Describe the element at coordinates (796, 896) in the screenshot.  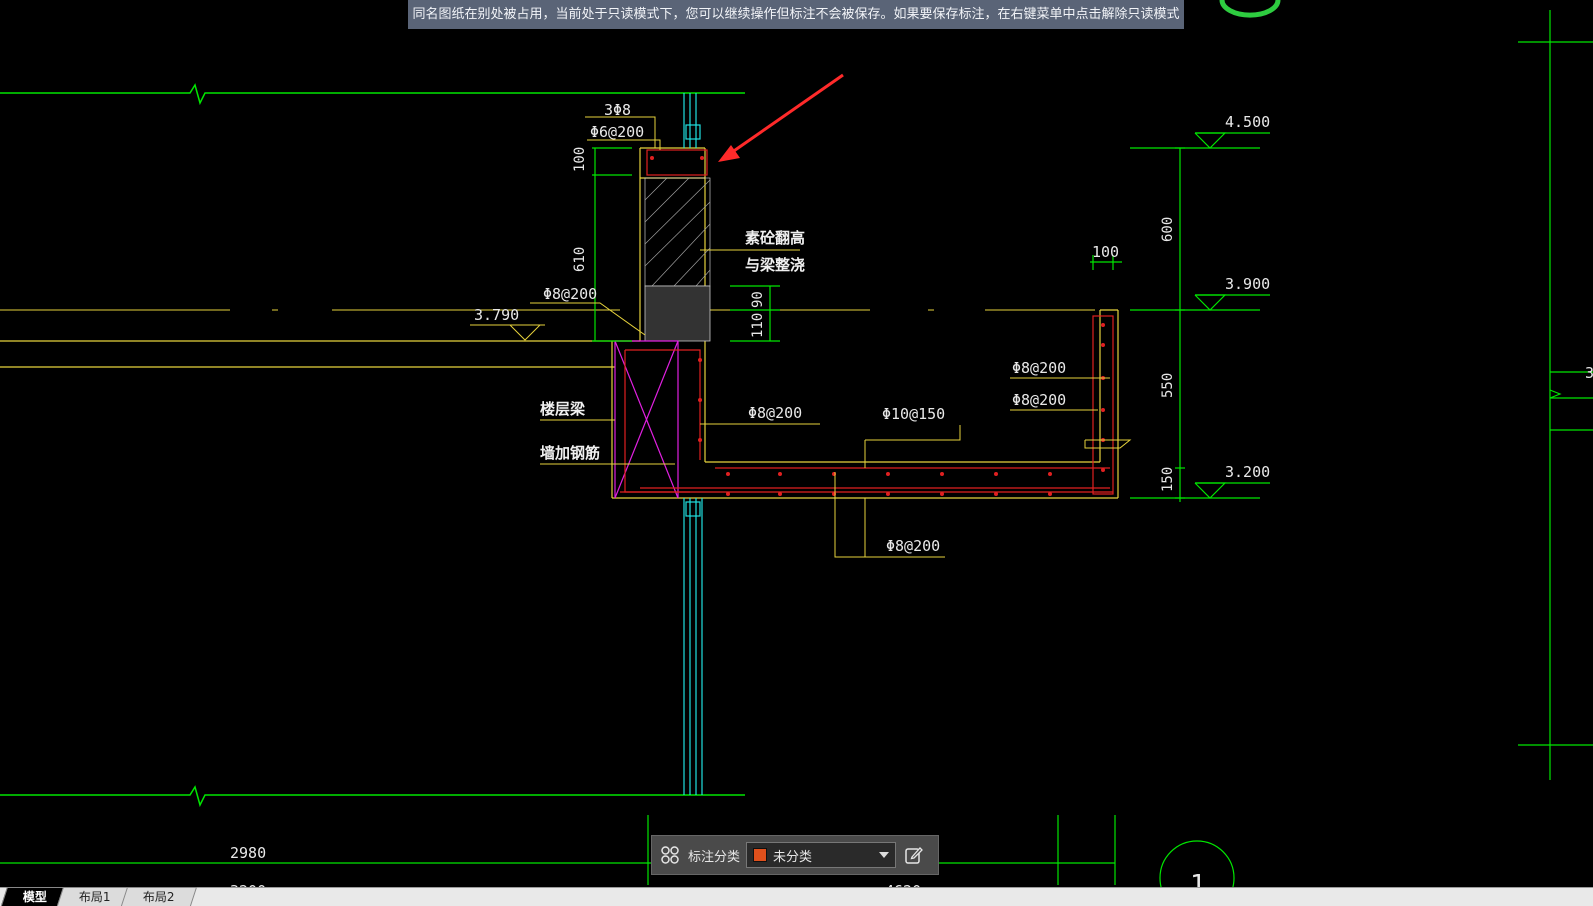
I see `layout-tab-bar: 模型 布局1 布局2` at that location.